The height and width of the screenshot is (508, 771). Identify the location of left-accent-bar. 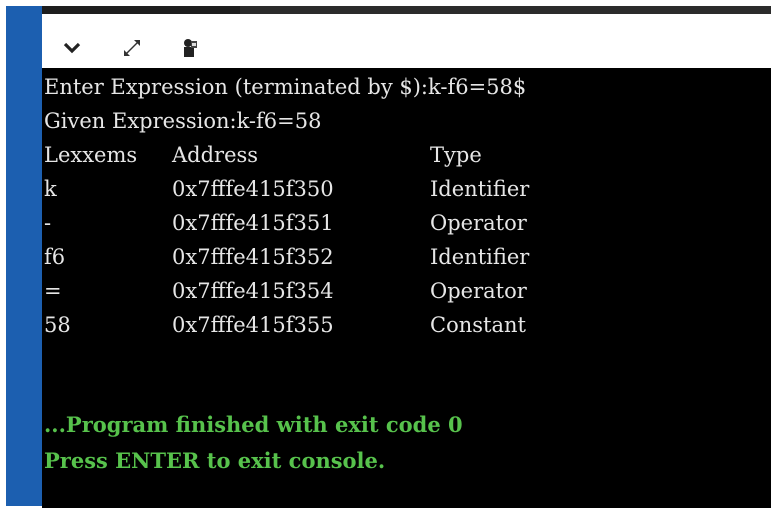
(24, 256).